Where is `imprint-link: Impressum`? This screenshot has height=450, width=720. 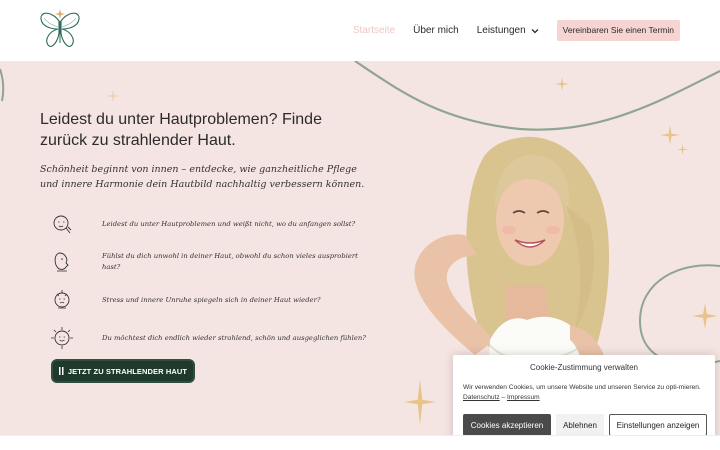 imprint-link: Impressum is located at coordinates (523, 397).